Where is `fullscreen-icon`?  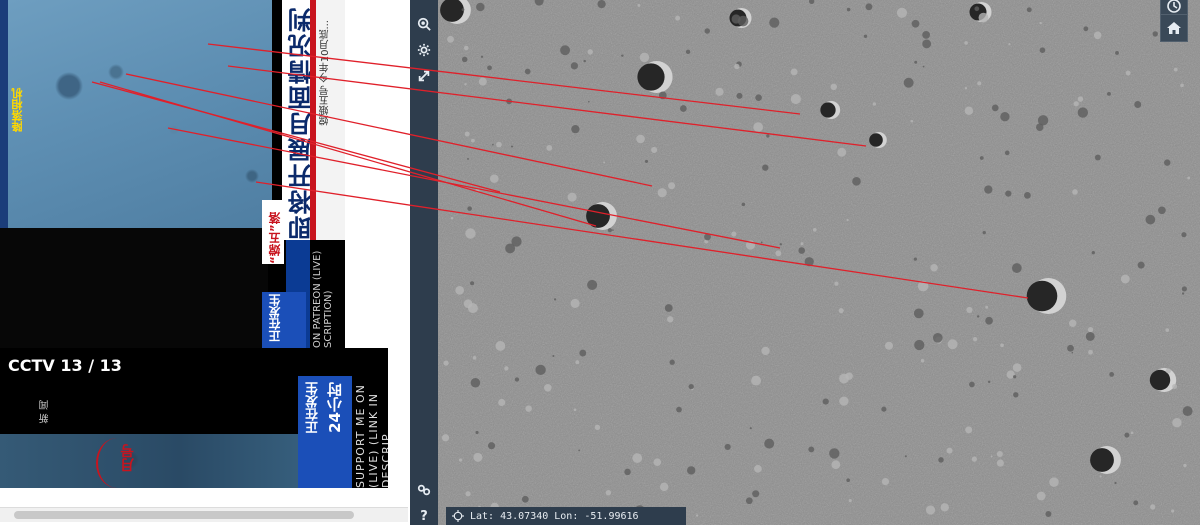 fullscreen-icon is located at coordinates (424, 76).